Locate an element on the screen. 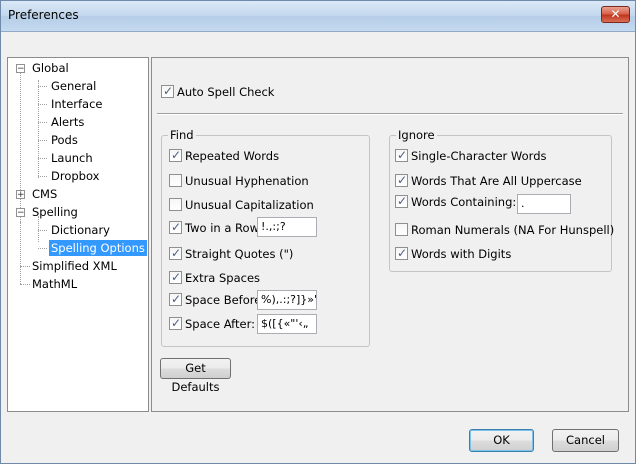 This screenshot has height=464, width=636. space-before-input: %),.:;?]}»"'› is located at coordinates (287, 300).